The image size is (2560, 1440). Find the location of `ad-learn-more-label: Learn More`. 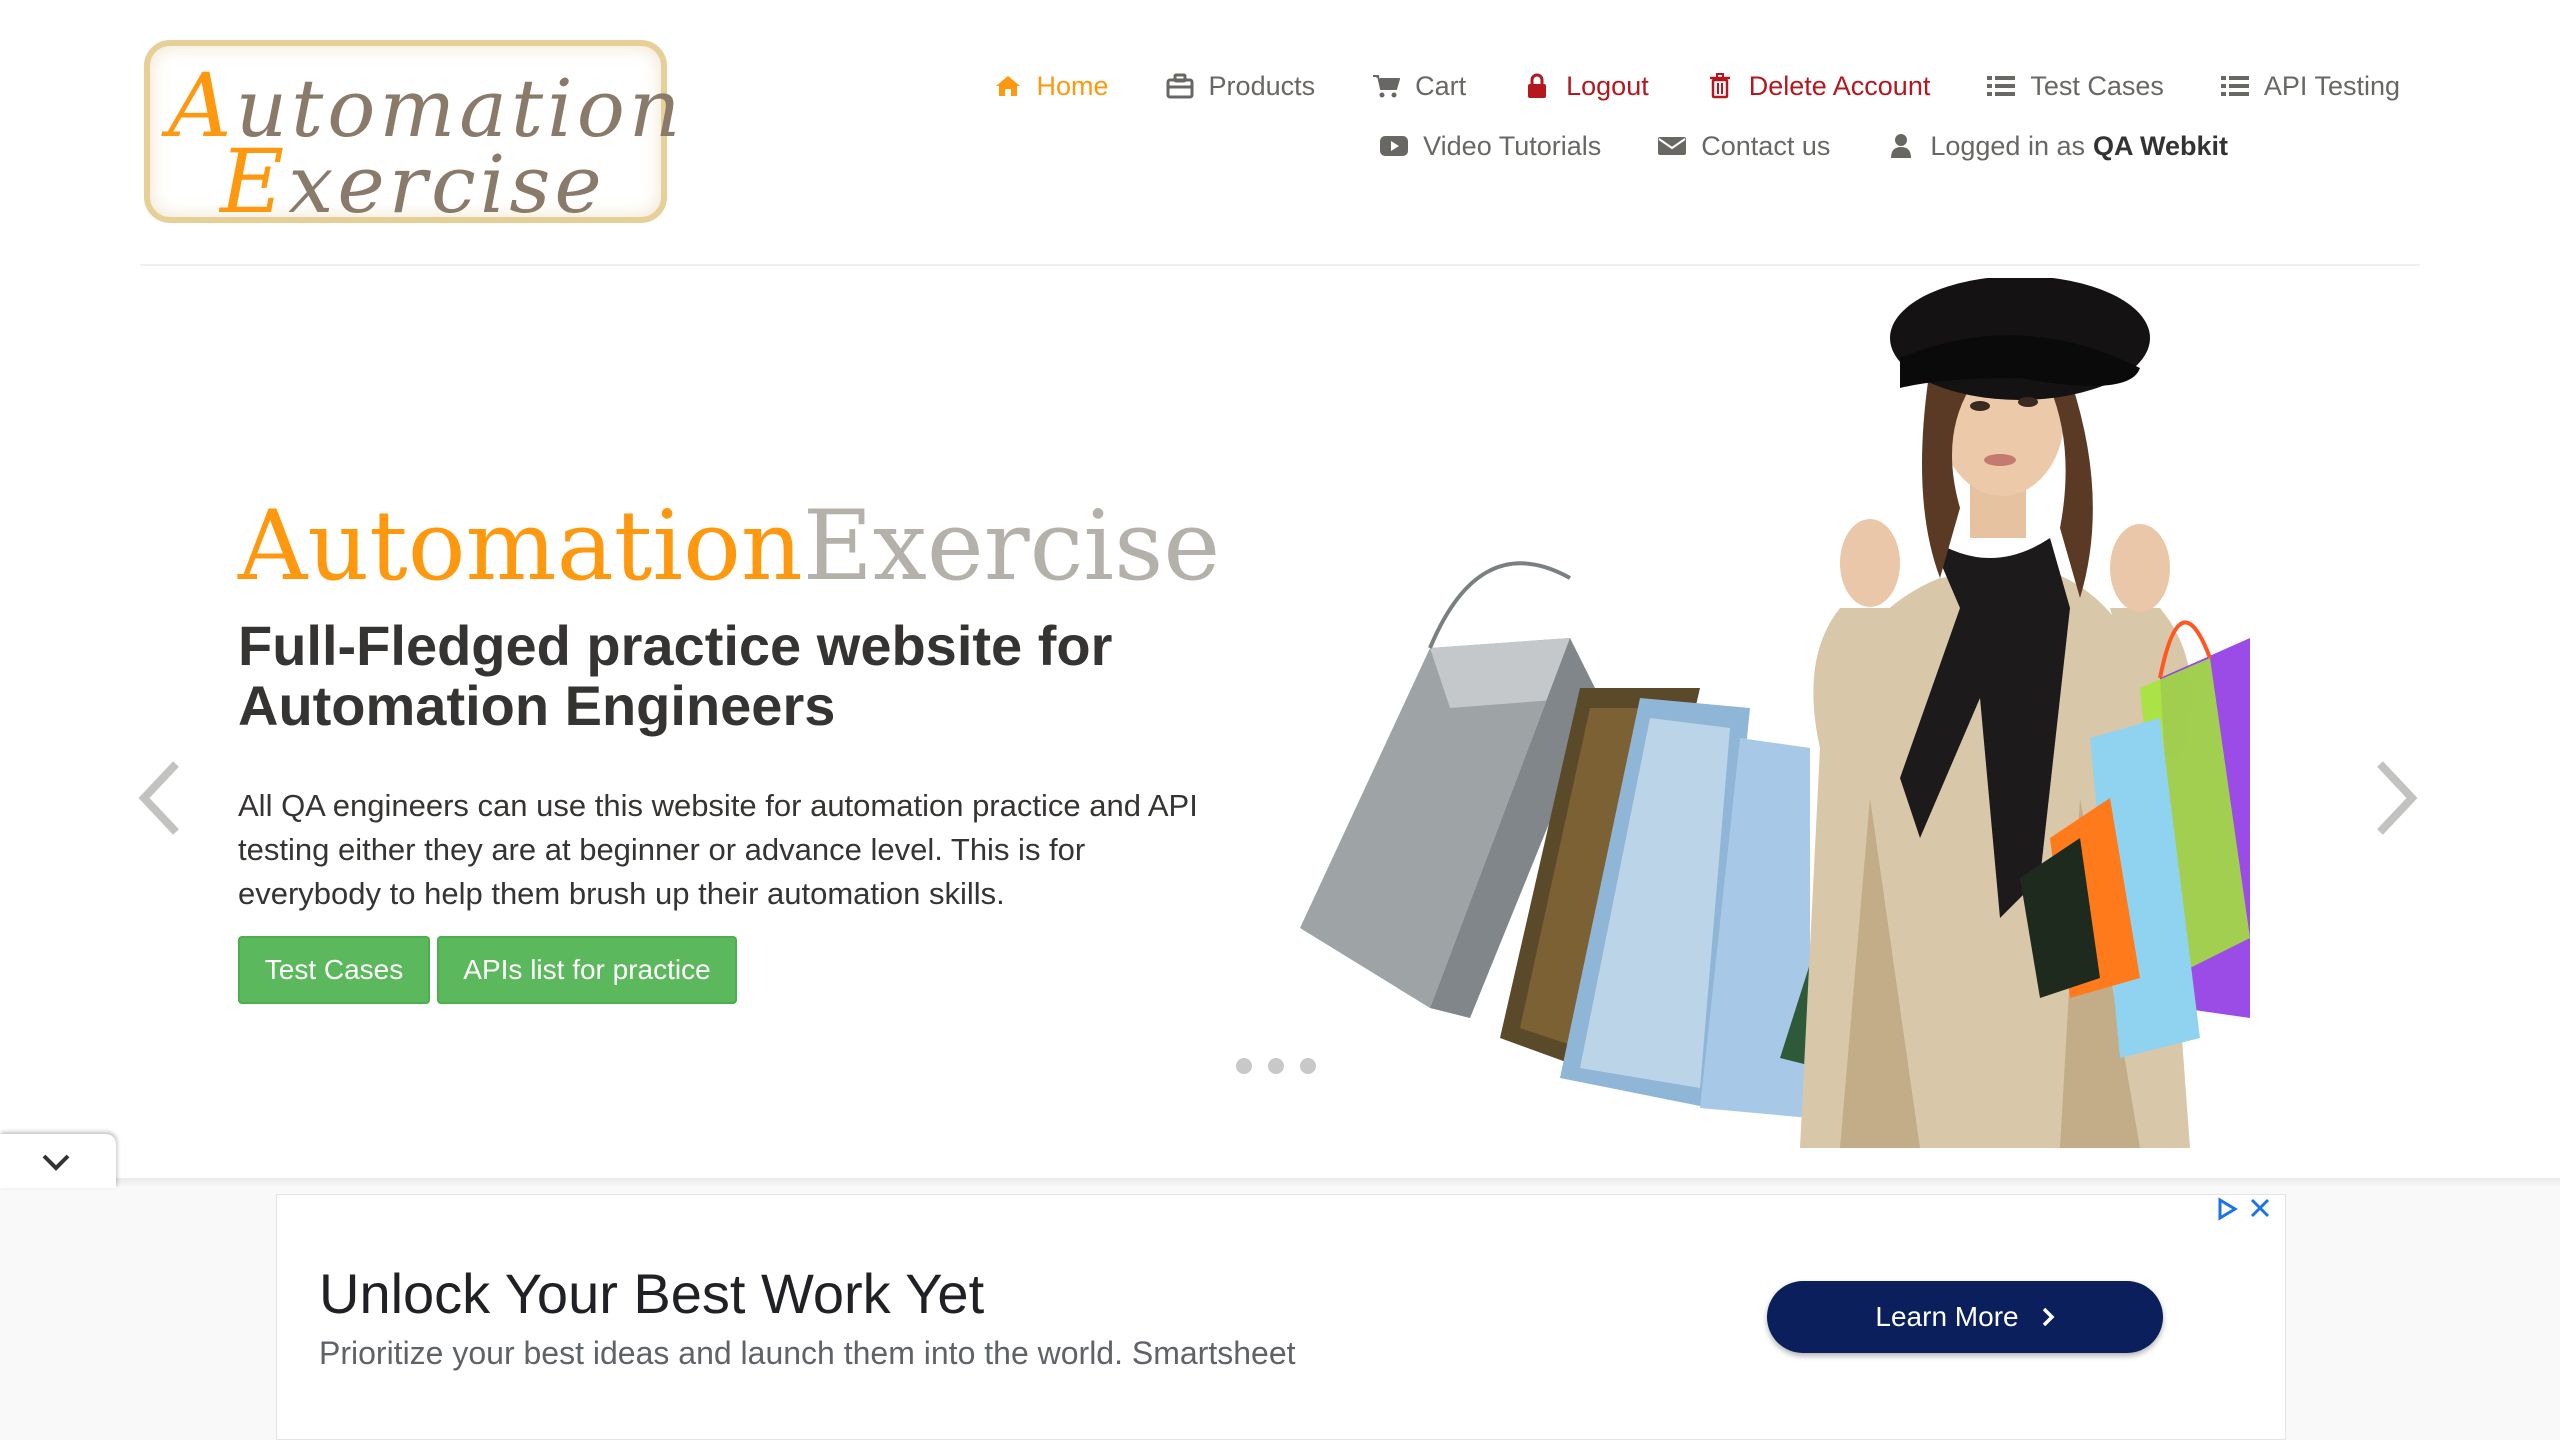

ad-learn-more-label: Learn More is located at coordinates (1947, 1316).